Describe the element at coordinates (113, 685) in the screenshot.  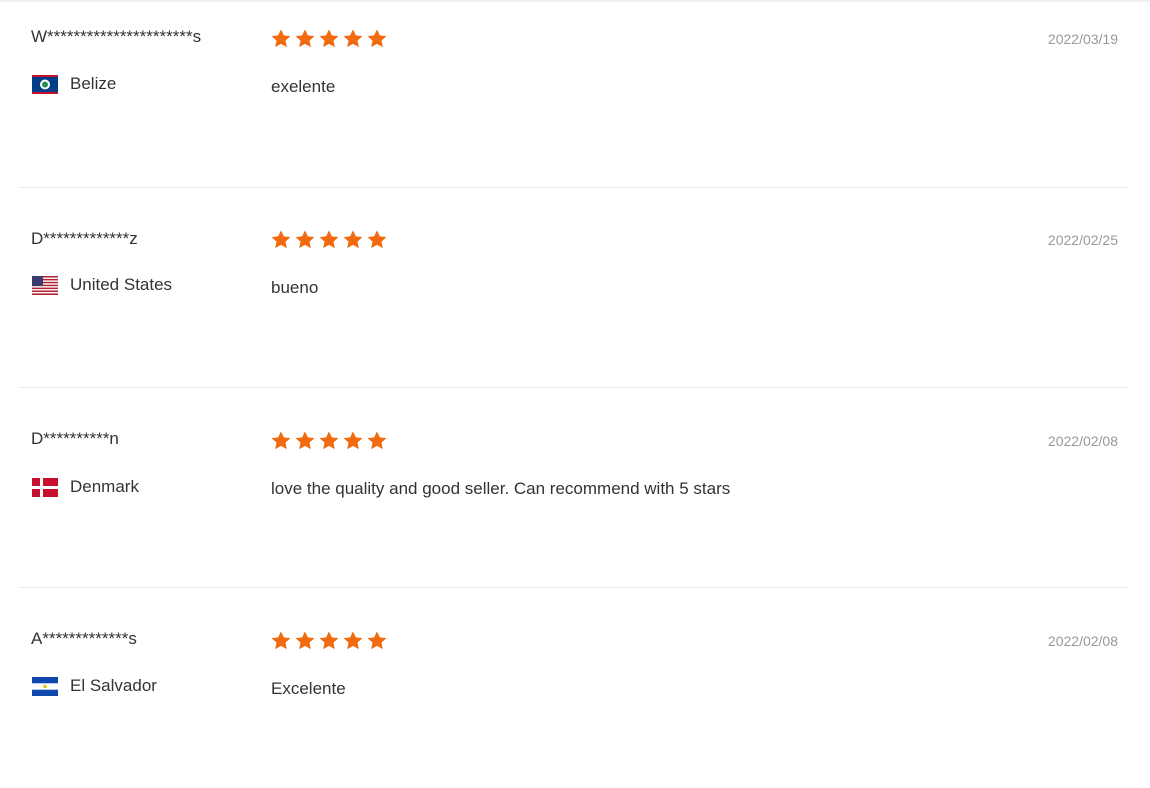
I see `country-name: El Salvador` at that location.